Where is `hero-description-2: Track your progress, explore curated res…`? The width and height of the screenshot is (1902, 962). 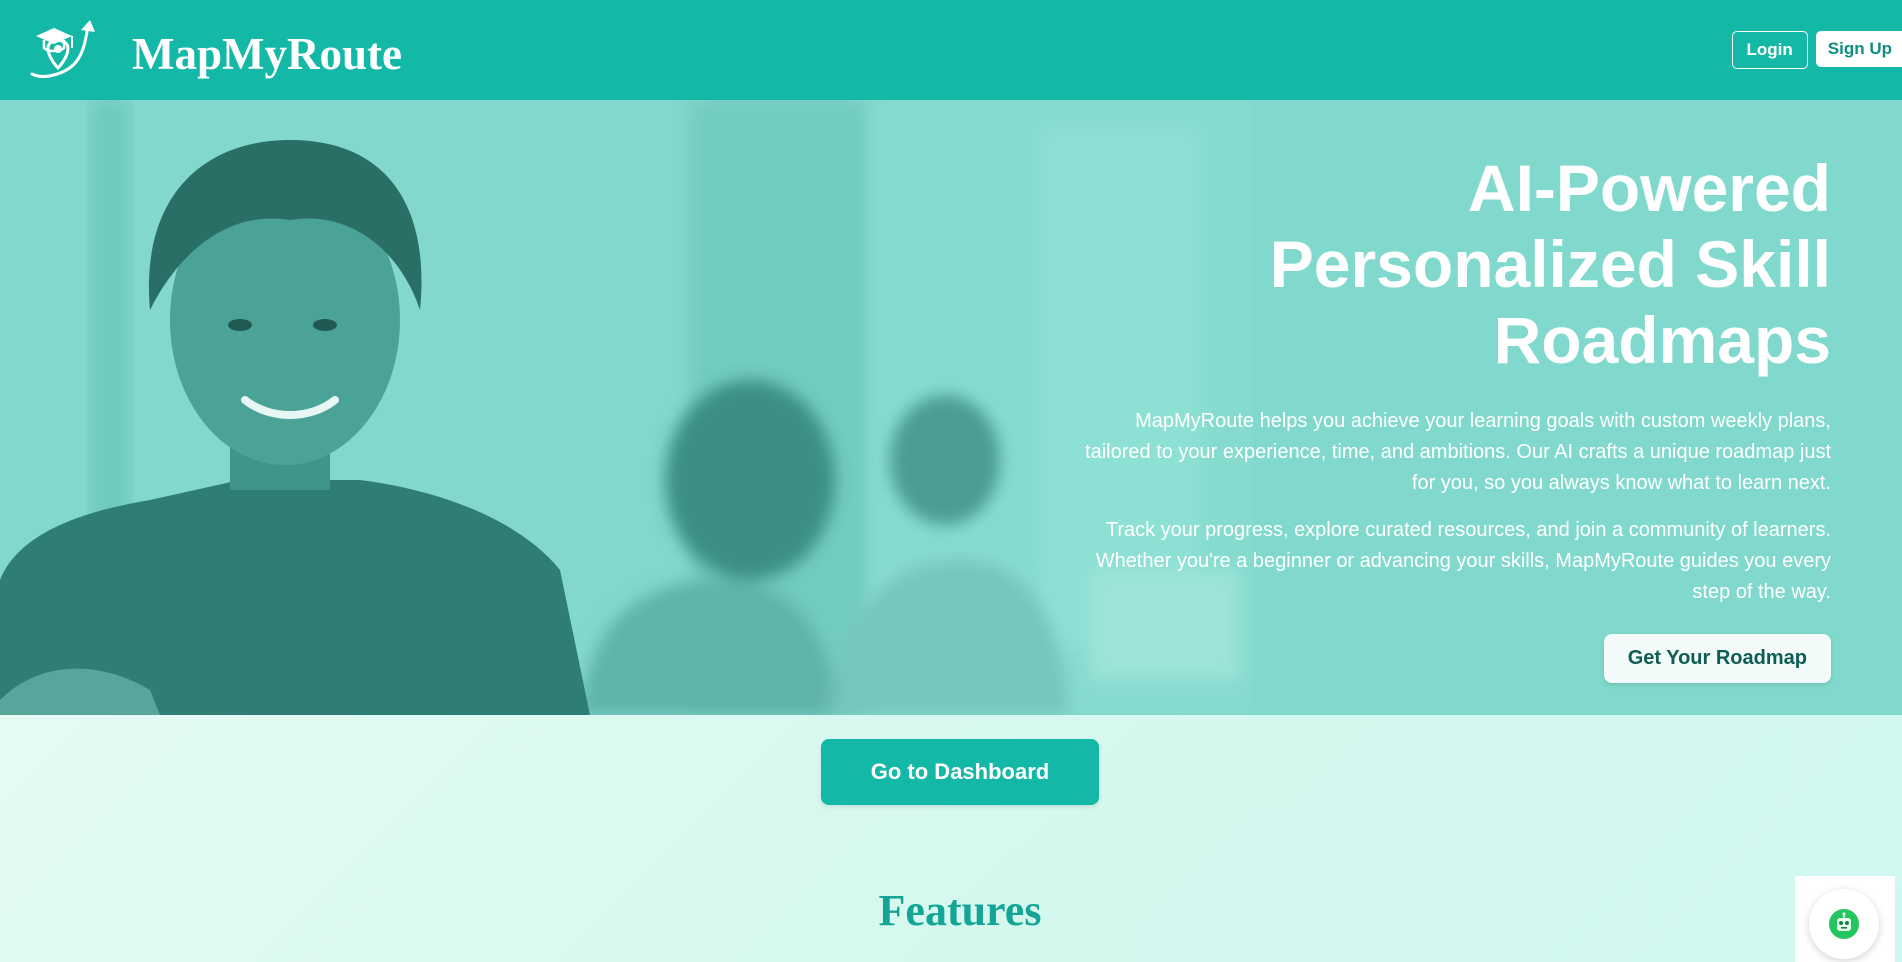 hero-description-2: Track your progress, explore curated res… is located at coordinates (1463, 561).